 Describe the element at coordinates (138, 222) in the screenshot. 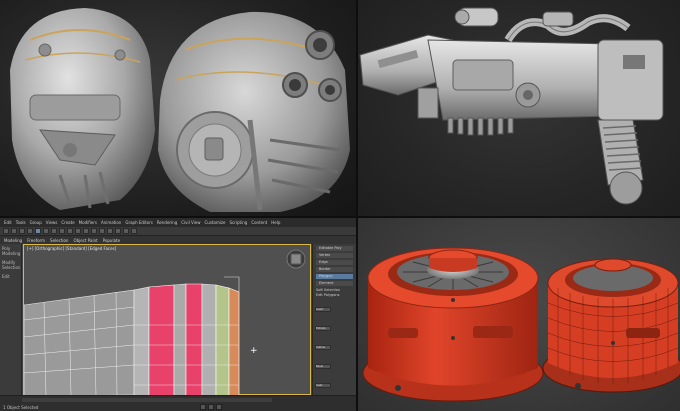

I see `menu-item-graph-editors: Graph Editors` at that location.